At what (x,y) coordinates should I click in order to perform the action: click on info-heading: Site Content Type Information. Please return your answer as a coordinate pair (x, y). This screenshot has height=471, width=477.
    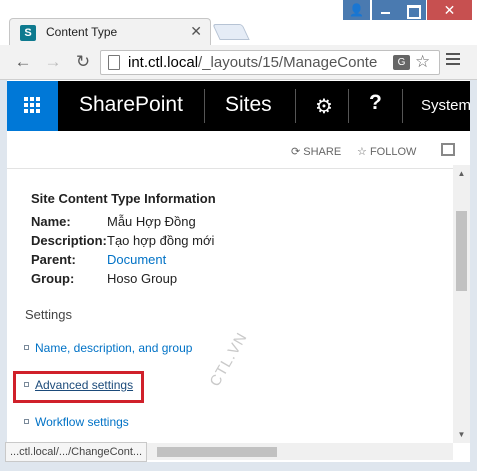
    Looking at the image, I should click on (123, 198).